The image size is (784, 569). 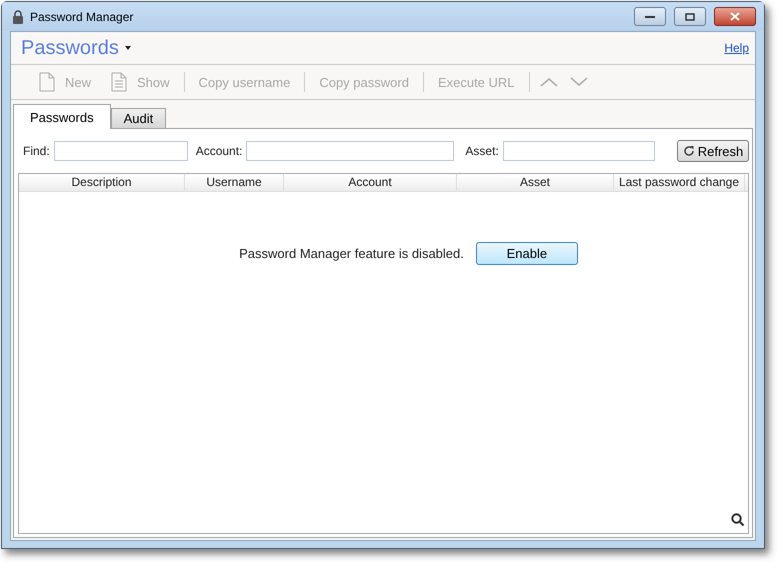 What do you see at coordinates (127, 48) in the screenshot?
I see `dropdown-caret-icon` at bounding box center [127, 48].